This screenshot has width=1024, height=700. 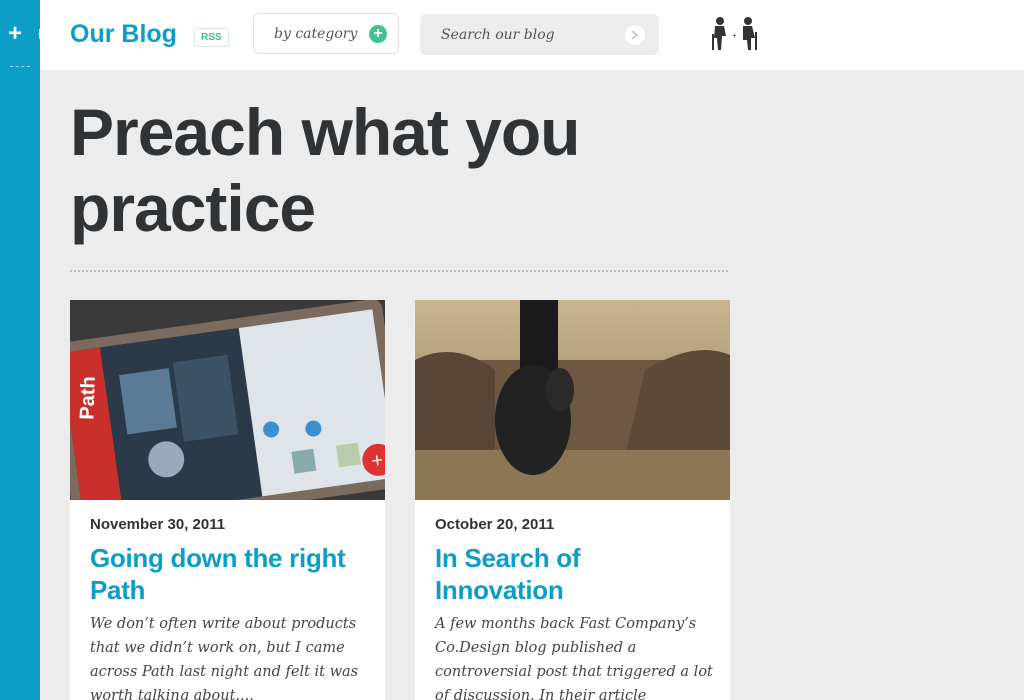 What do you see at coordinates (495, 524) in the screenshot?
I see `post-date: October 20, 2011` at bounding box center [495, 524].